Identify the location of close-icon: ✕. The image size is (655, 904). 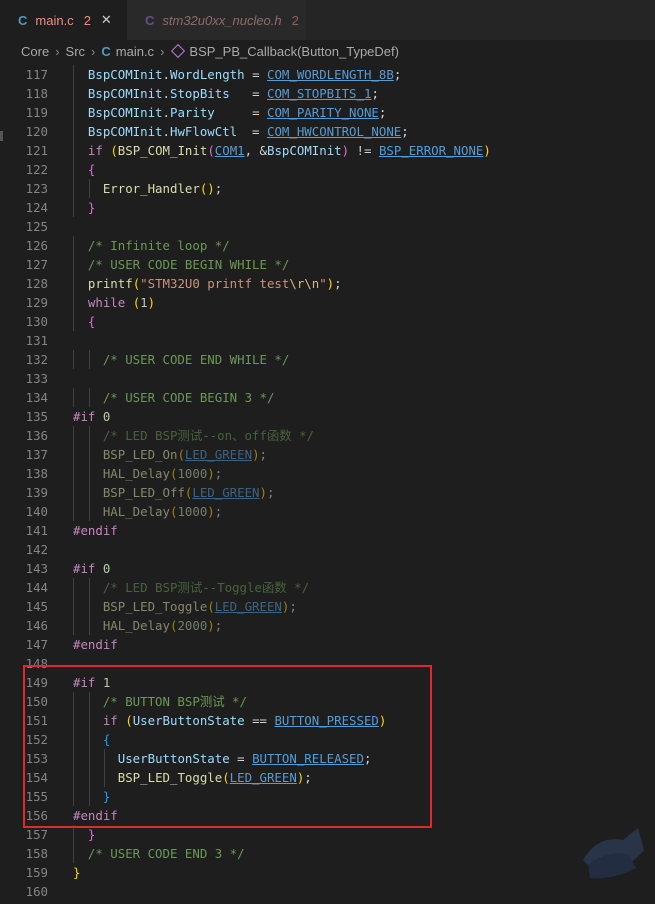
(106, 20).